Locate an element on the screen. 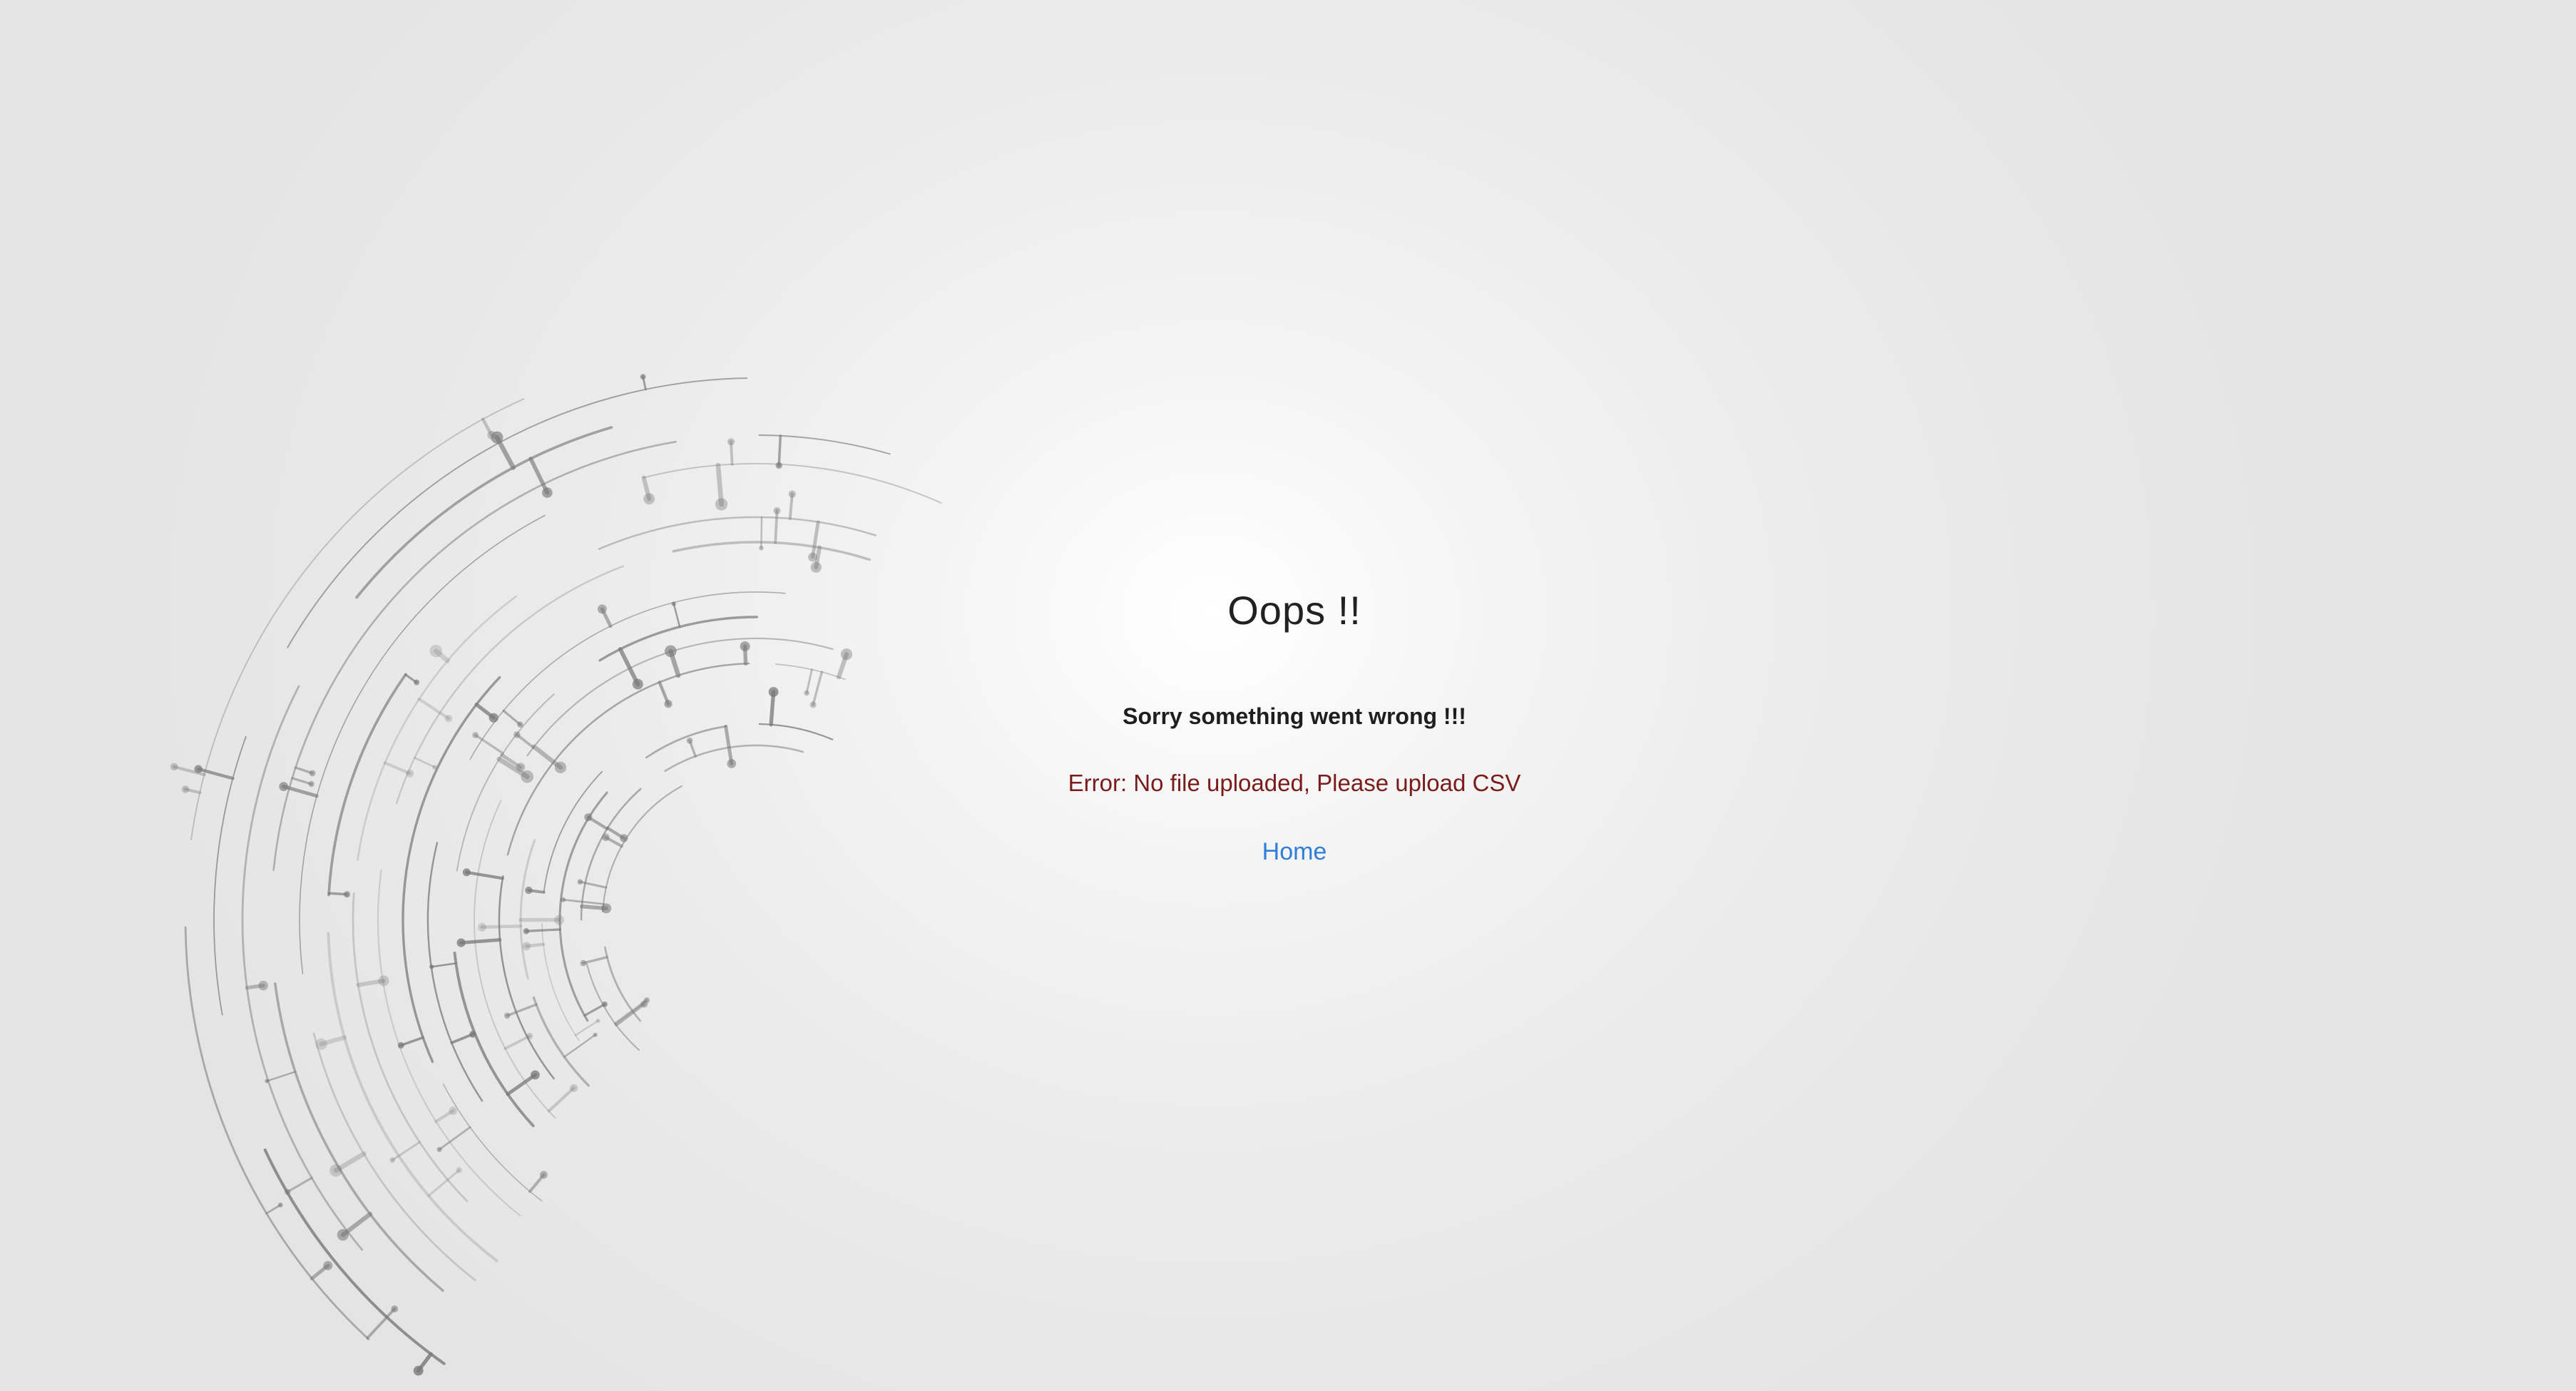 Image resolution: width=2576 pixels, height=1391 pixels. page-title: Oops !! is located at coordinates (1294, 610).